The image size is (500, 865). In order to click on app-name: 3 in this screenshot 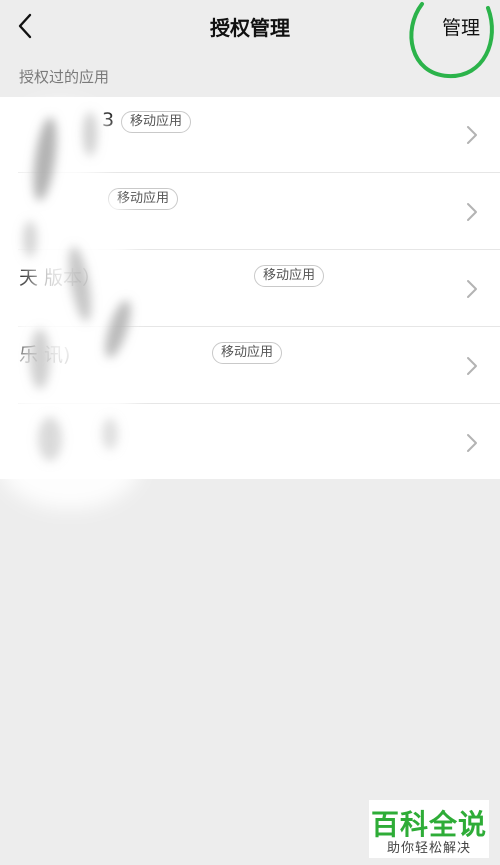, I will do `click(108, 120)`.